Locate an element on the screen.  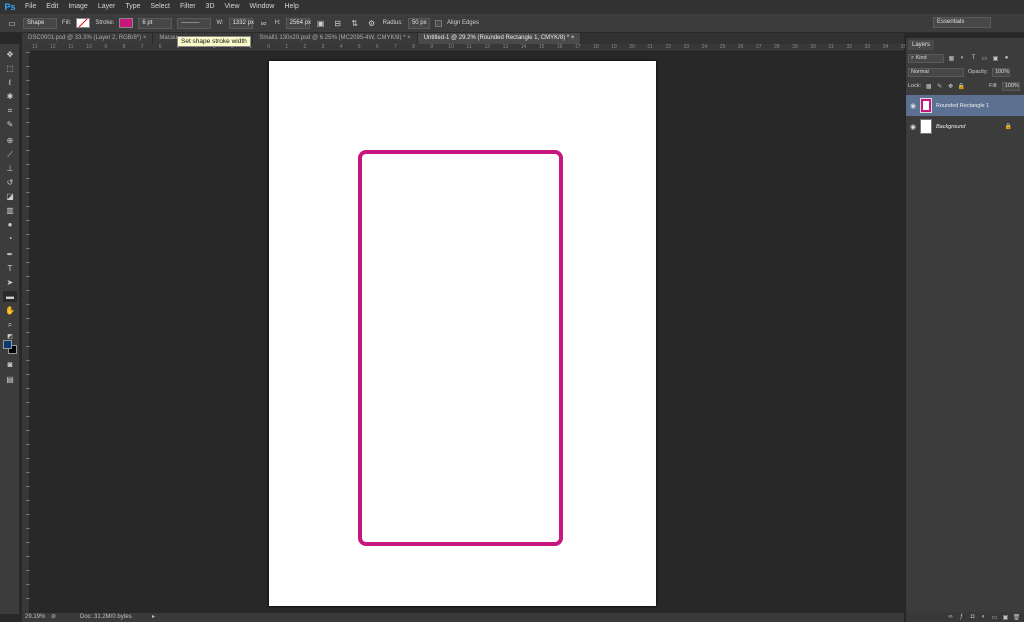
rounded-rectangle-tool-icon: ▬ is located at coordinates (10, 296).